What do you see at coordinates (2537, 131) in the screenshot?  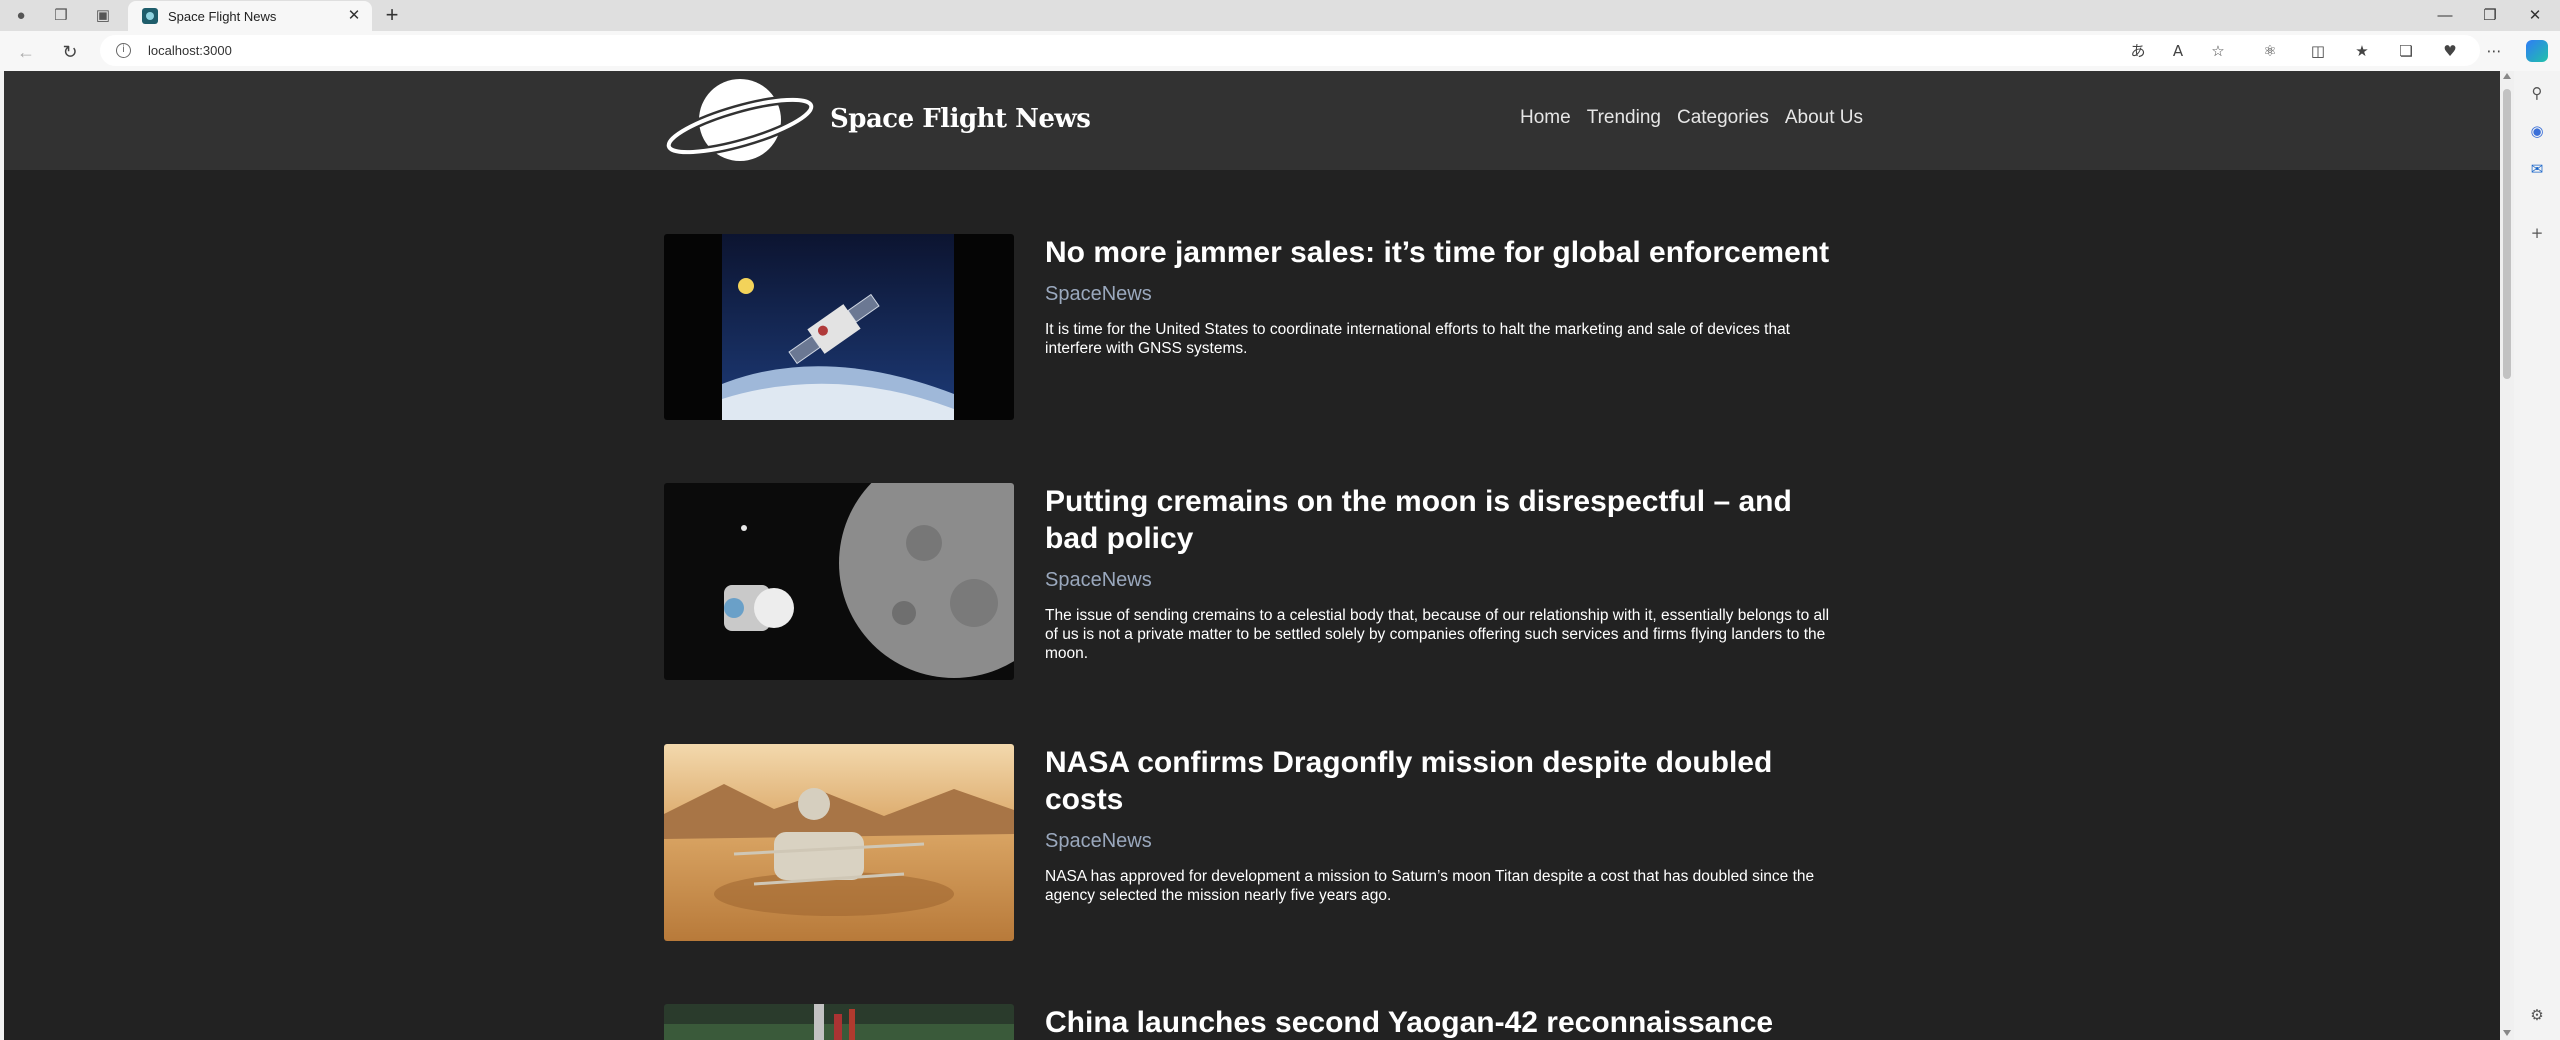 I see `shopping-icon: ◉` at bounding box center [2537, 131].